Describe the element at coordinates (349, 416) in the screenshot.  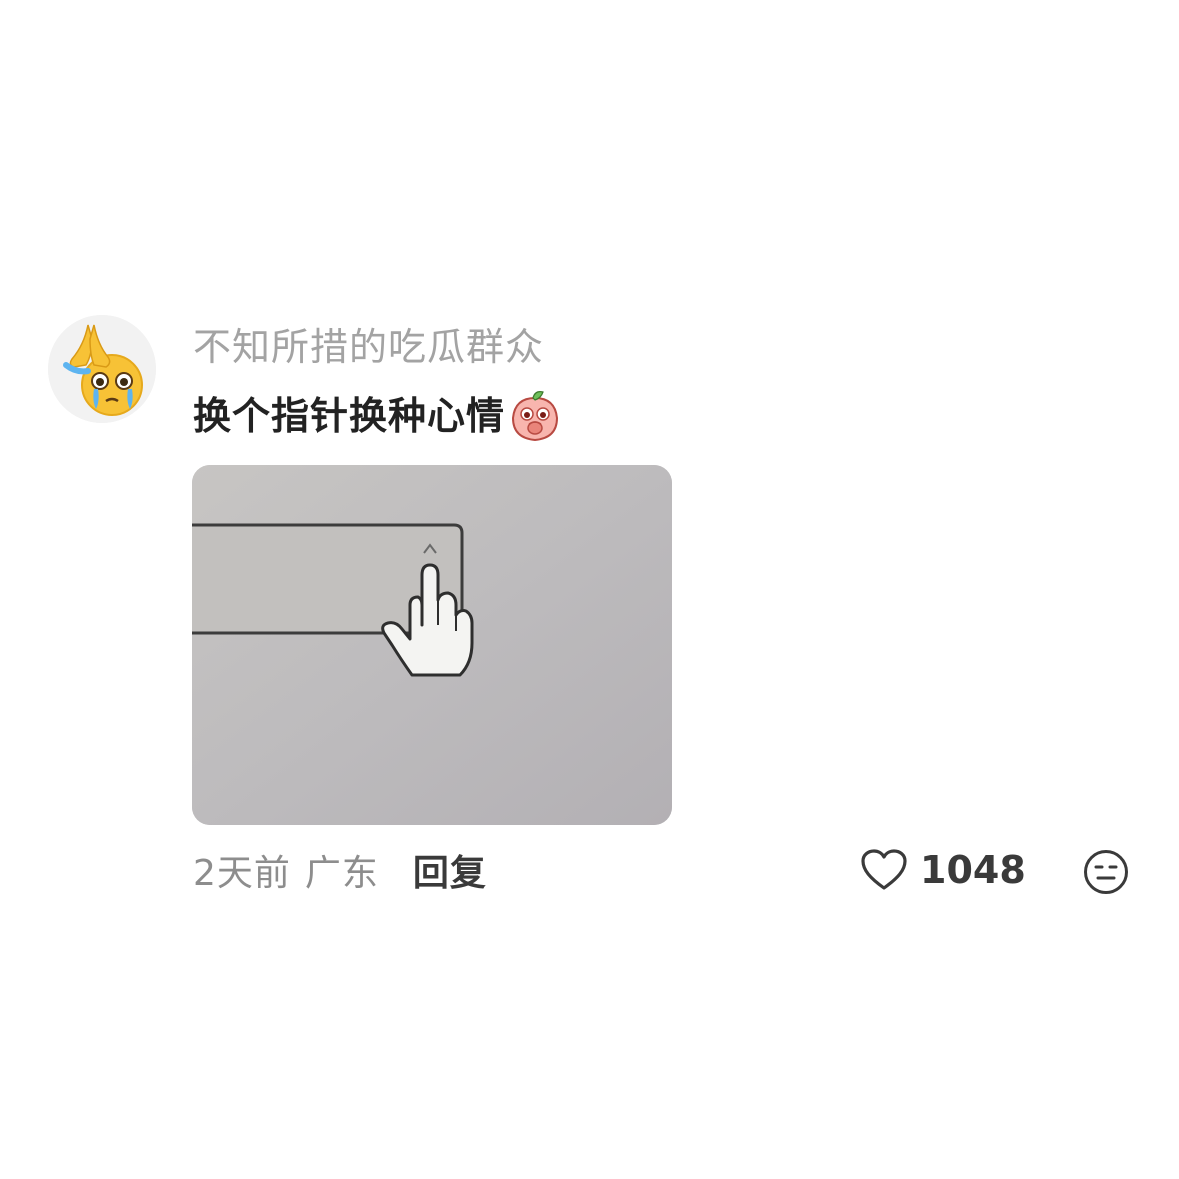
I see `comment-text: 换个指针换种心情` at that location.